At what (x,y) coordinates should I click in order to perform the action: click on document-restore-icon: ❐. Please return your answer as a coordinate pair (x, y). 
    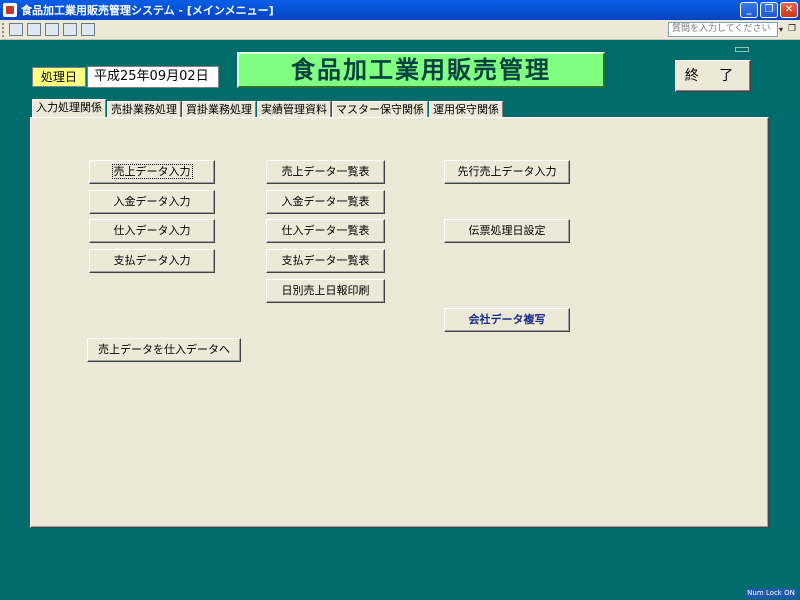
    Looking at the image, I should click on (793, 29).